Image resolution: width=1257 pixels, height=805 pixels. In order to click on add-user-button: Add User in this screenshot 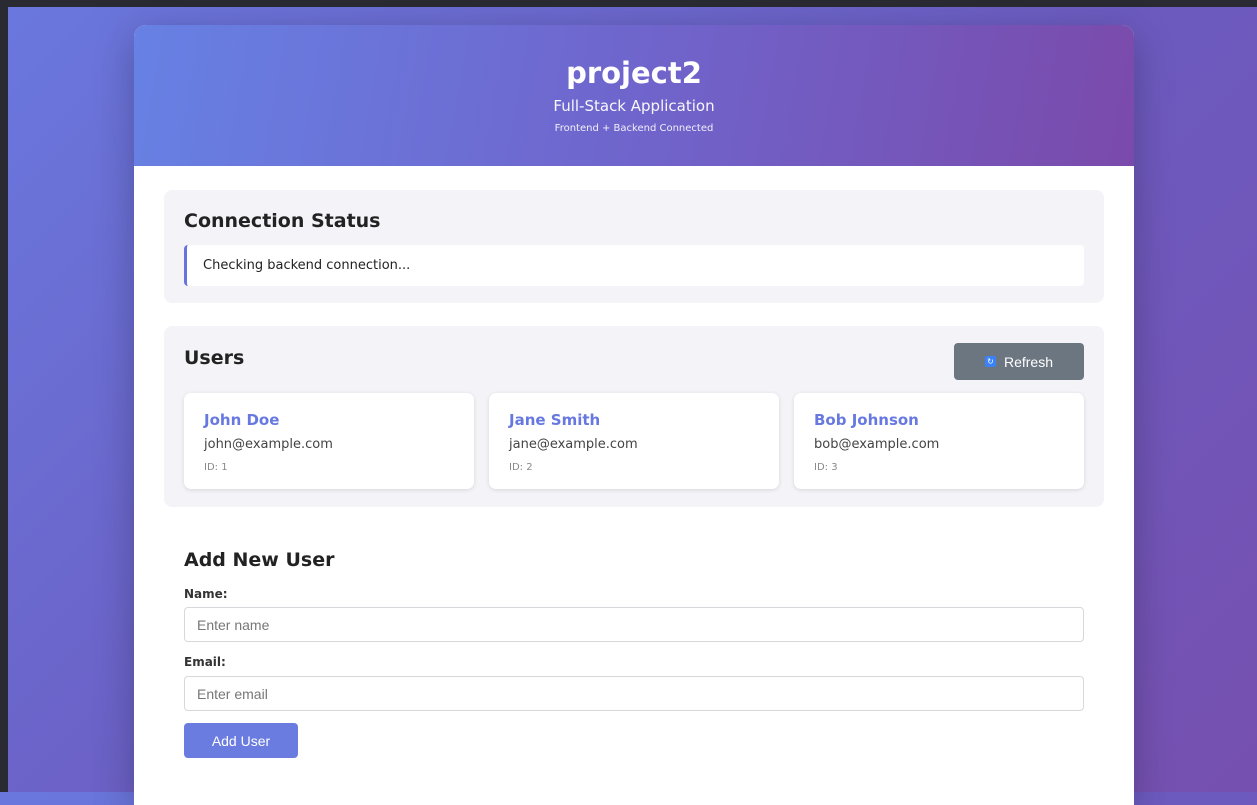, I will do `click(241, 740)`.